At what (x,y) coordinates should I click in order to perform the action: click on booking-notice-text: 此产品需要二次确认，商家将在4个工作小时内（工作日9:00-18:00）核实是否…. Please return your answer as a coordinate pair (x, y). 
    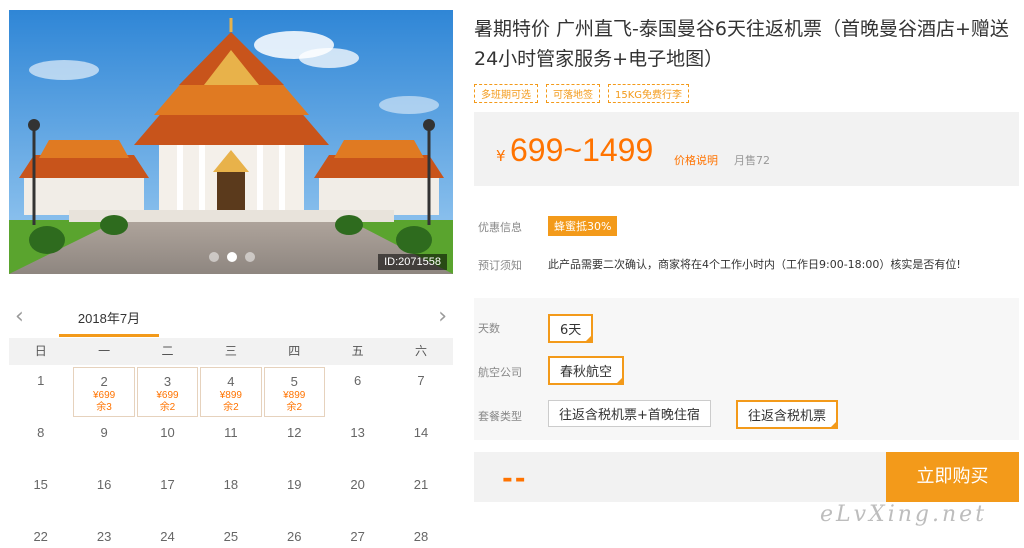
    Looking at the image, I should click on (754, 264).